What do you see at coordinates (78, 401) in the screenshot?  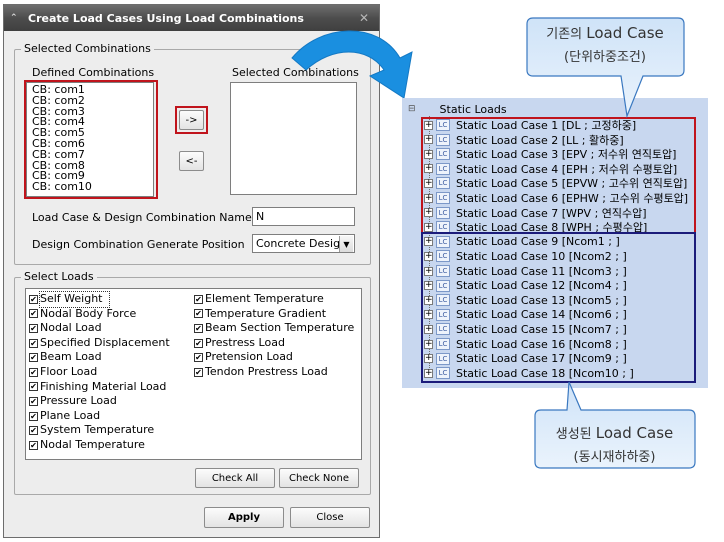 I see `load-label: Pressure Load` at bounding box center [78, 401].